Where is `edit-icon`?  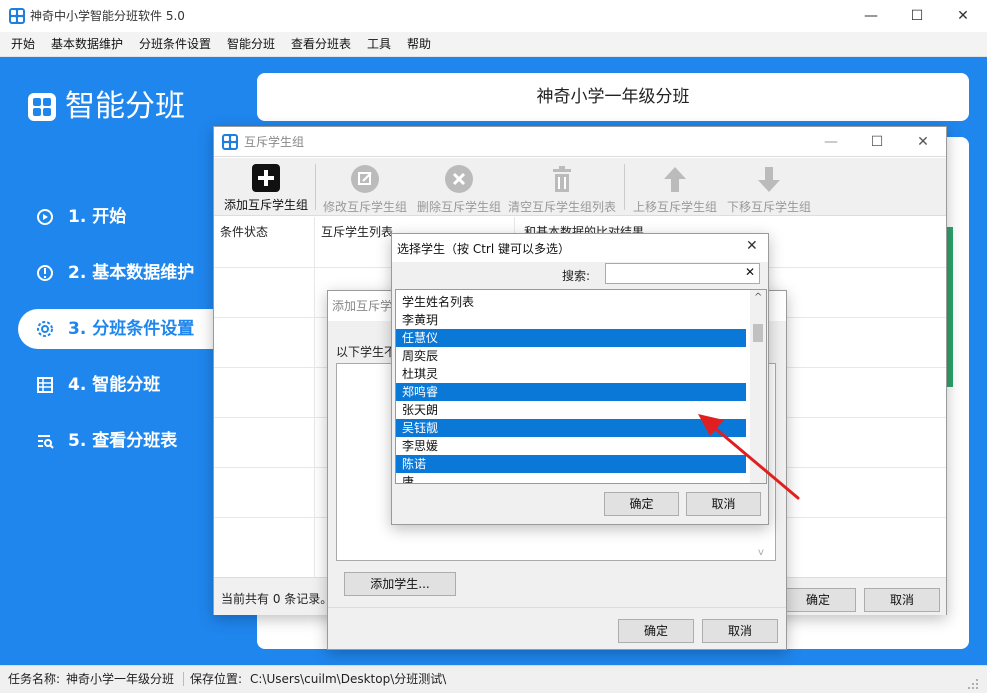
edit-icon is located at coordinates (365, 179).